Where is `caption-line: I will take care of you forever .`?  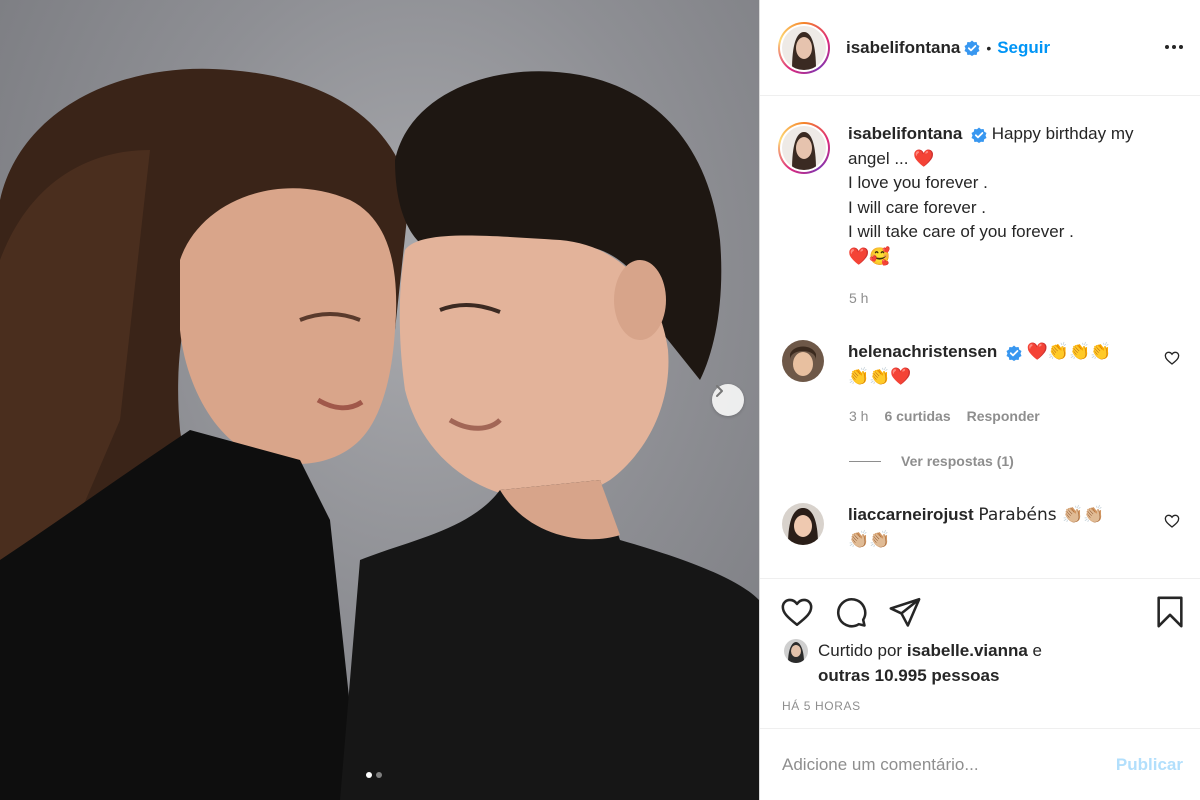 caption-line: I will take care of you forever . is located at coordinates (961, 231).